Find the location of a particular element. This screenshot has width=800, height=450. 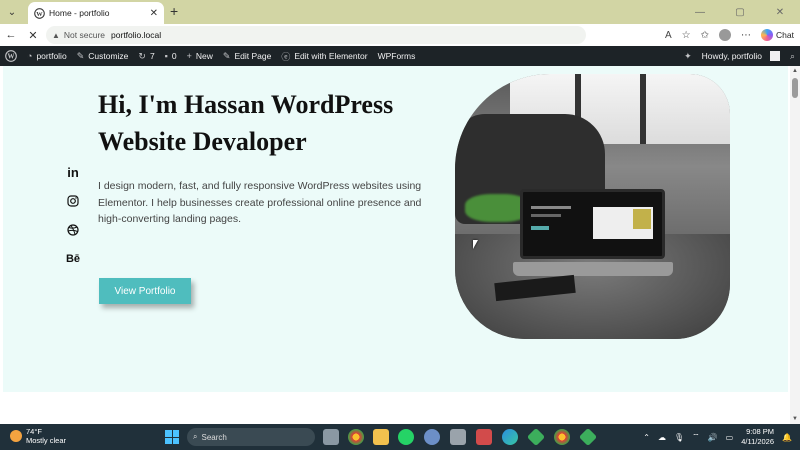

instagram-icon is located at coordinates (73, 201).